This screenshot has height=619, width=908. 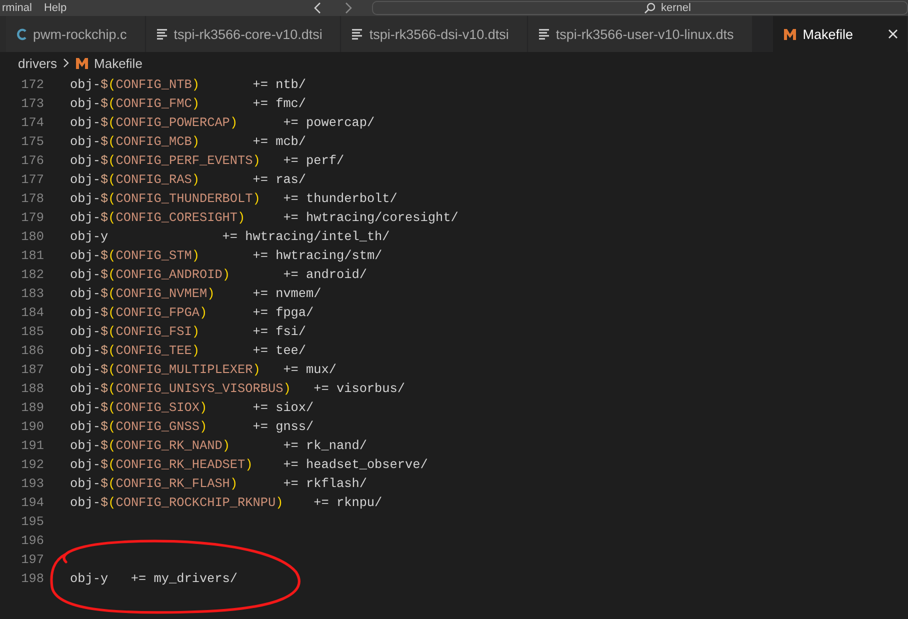 I want to click on code-line: obj-$(CONFIG_UNISYS_VISORBUS) += visorbus/, so click(x=238, y=389).